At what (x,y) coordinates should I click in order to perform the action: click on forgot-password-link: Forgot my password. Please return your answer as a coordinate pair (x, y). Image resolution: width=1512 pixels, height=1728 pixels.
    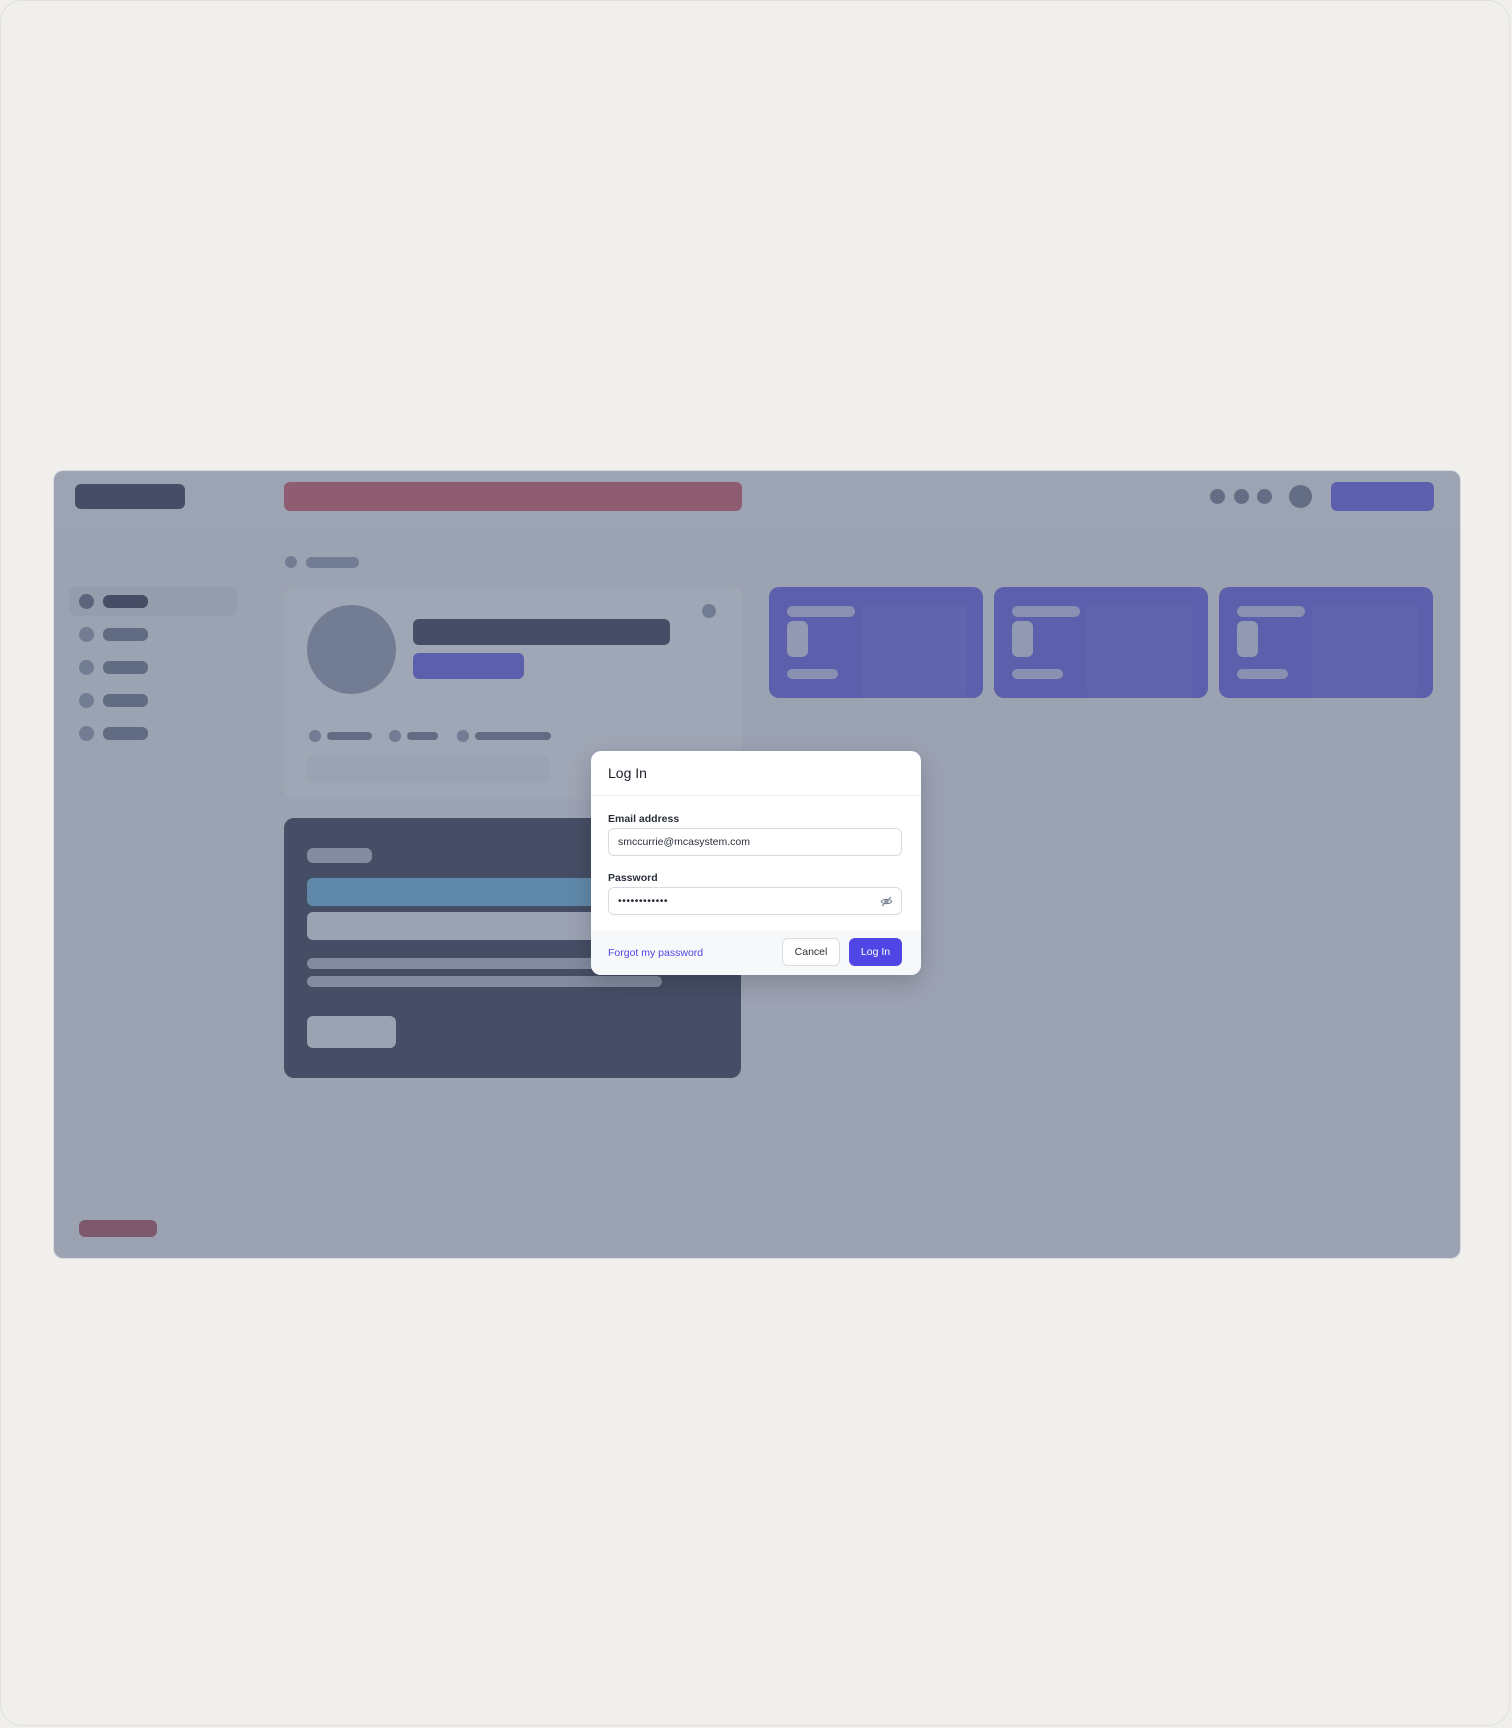
    Looking at the image, I should click on (655, 953).